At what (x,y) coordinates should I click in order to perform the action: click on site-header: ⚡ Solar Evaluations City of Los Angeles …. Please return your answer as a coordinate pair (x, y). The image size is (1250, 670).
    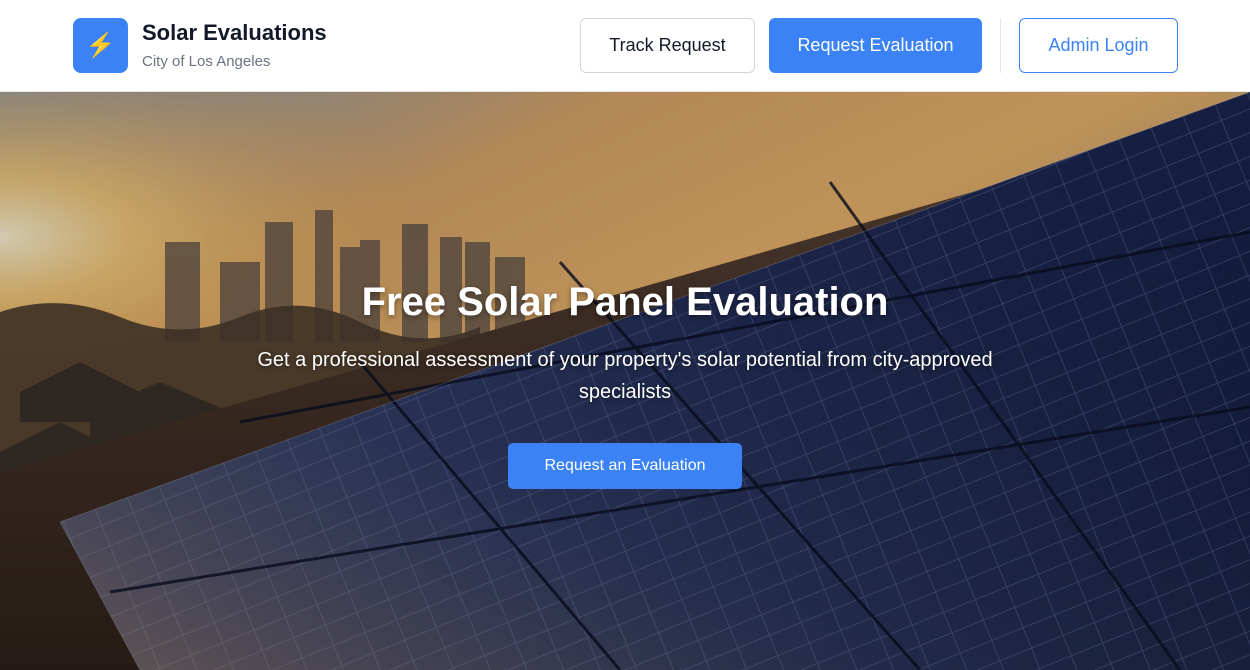
    Looking at the image, I should click on (625, 46).